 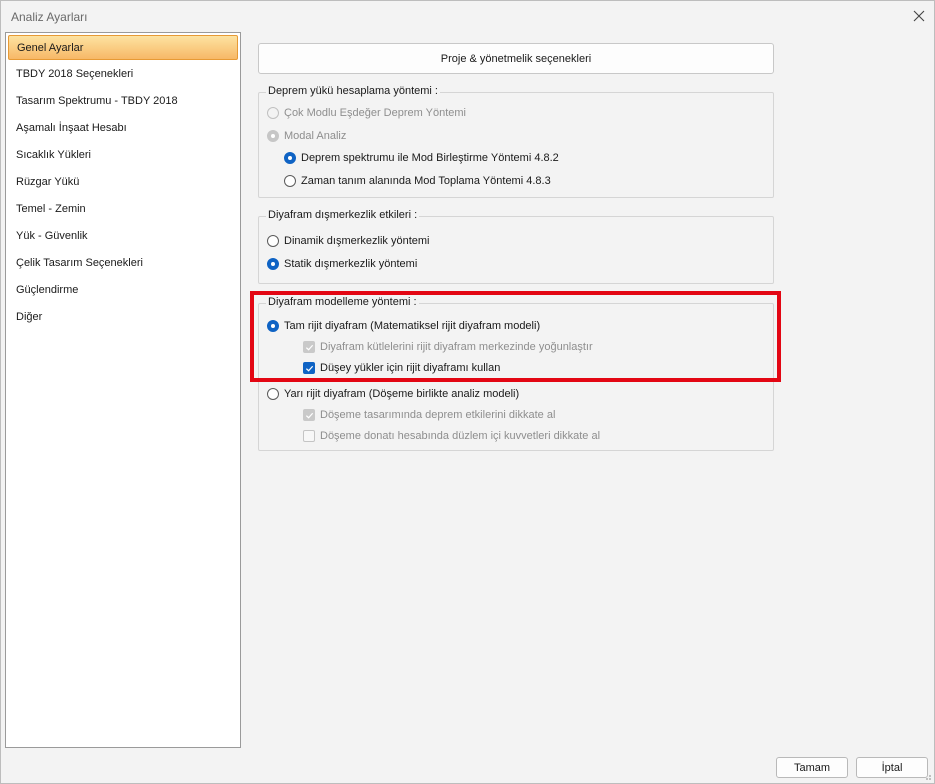 I want to click on nav-item-tbdy-2018: TBDY 2018 Seçenekleri, so click(x=123, y=74).